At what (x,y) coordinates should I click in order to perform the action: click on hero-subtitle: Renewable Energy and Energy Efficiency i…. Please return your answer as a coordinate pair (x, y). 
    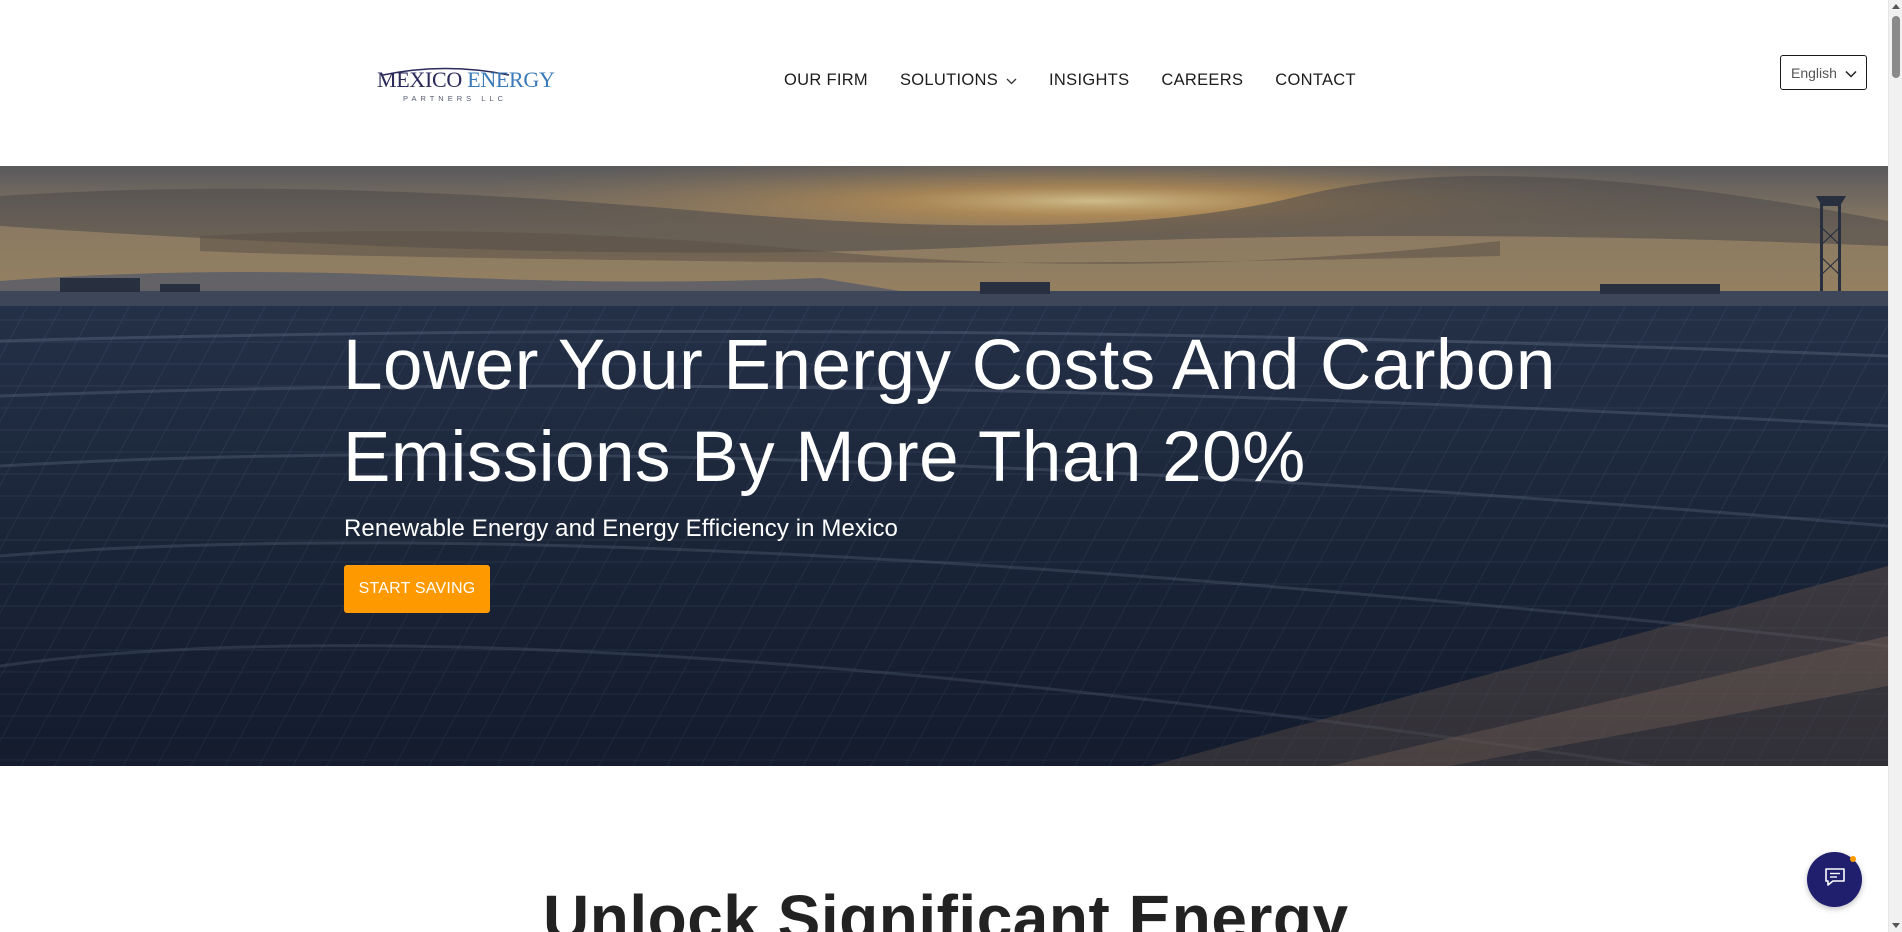
    Looking at the image, I should click on (621, 528).